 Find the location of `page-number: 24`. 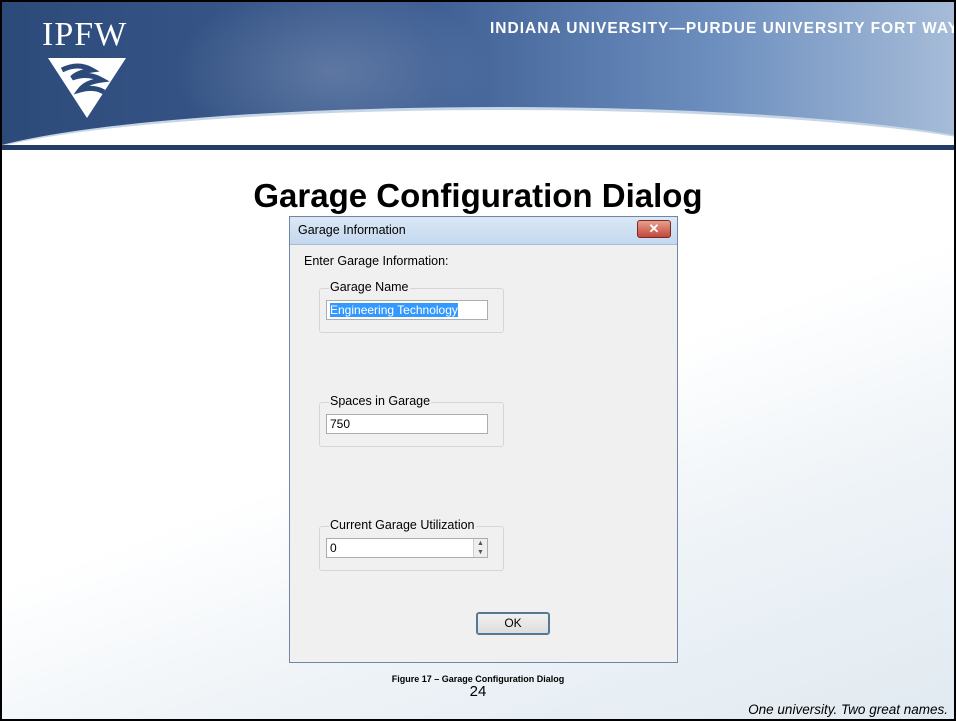

page-number: 24 is located at coordinates (478, 691).